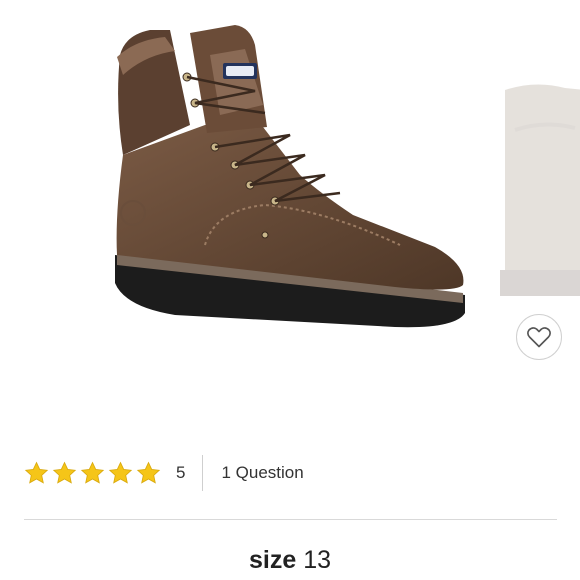 The height and width of the screenshot is (580, 580). Describe the element at coordinates (164, 473) in the screenshot. I see `rating-summary: 5 1 Question` at that location.